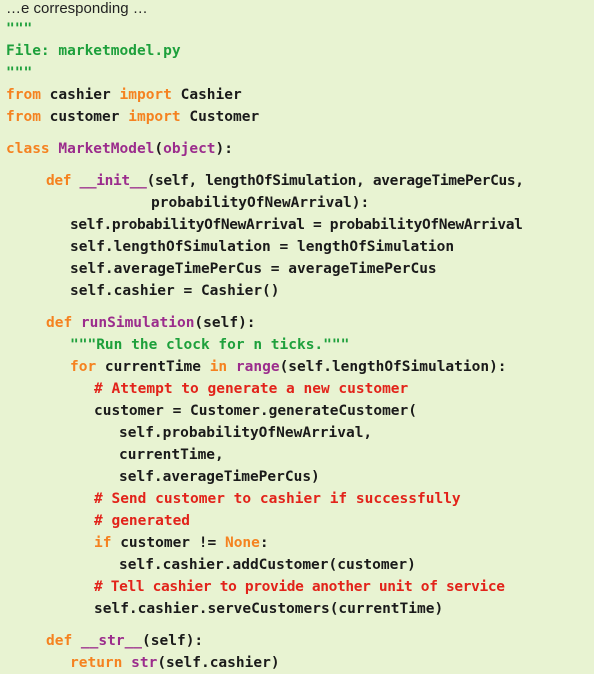  I want to click on init-signature-cont: probabilityOfNewArrival):, so click(300, 203).